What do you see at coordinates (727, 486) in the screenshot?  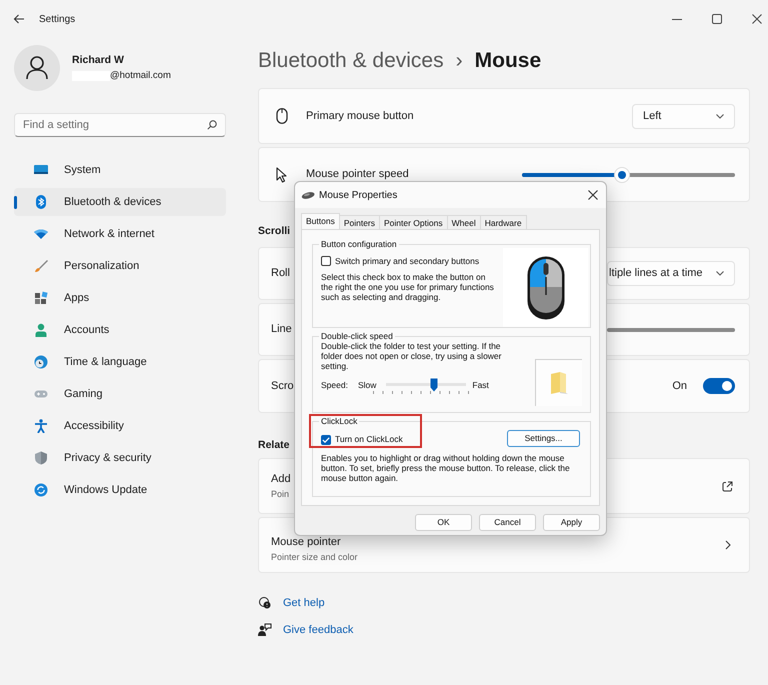 I see `external-link-icon` at bounding box center [727, 486].